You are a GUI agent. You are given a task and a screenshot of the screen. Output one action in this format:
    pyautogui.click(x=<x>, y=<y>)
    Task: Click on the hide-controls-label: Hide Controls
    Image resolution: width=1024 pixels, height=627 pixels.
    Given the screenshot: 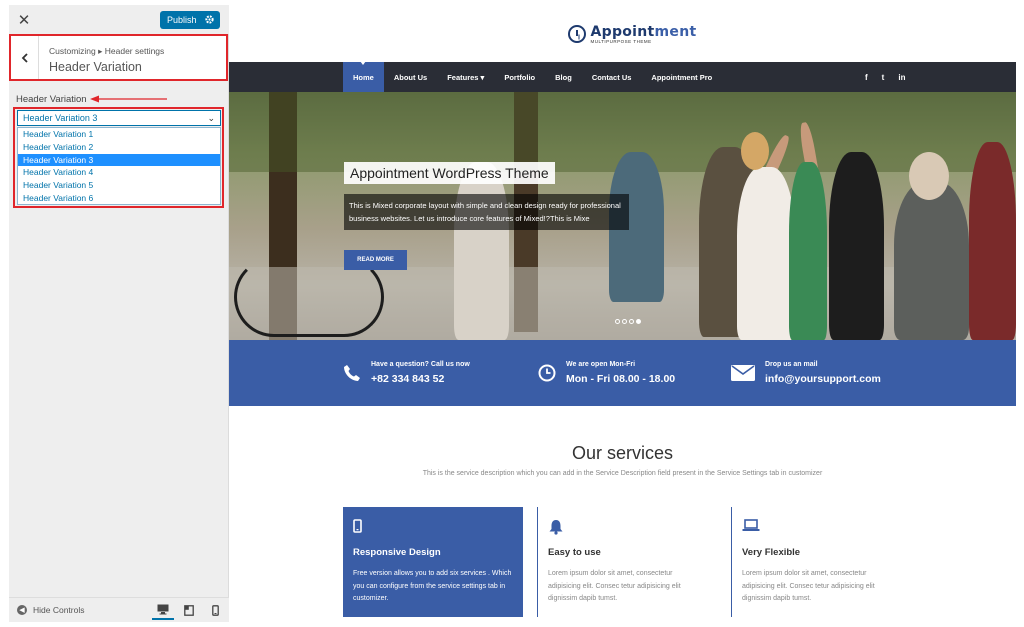 What is the action you would take?
    pyautogui.click(x=59, y=610)
    